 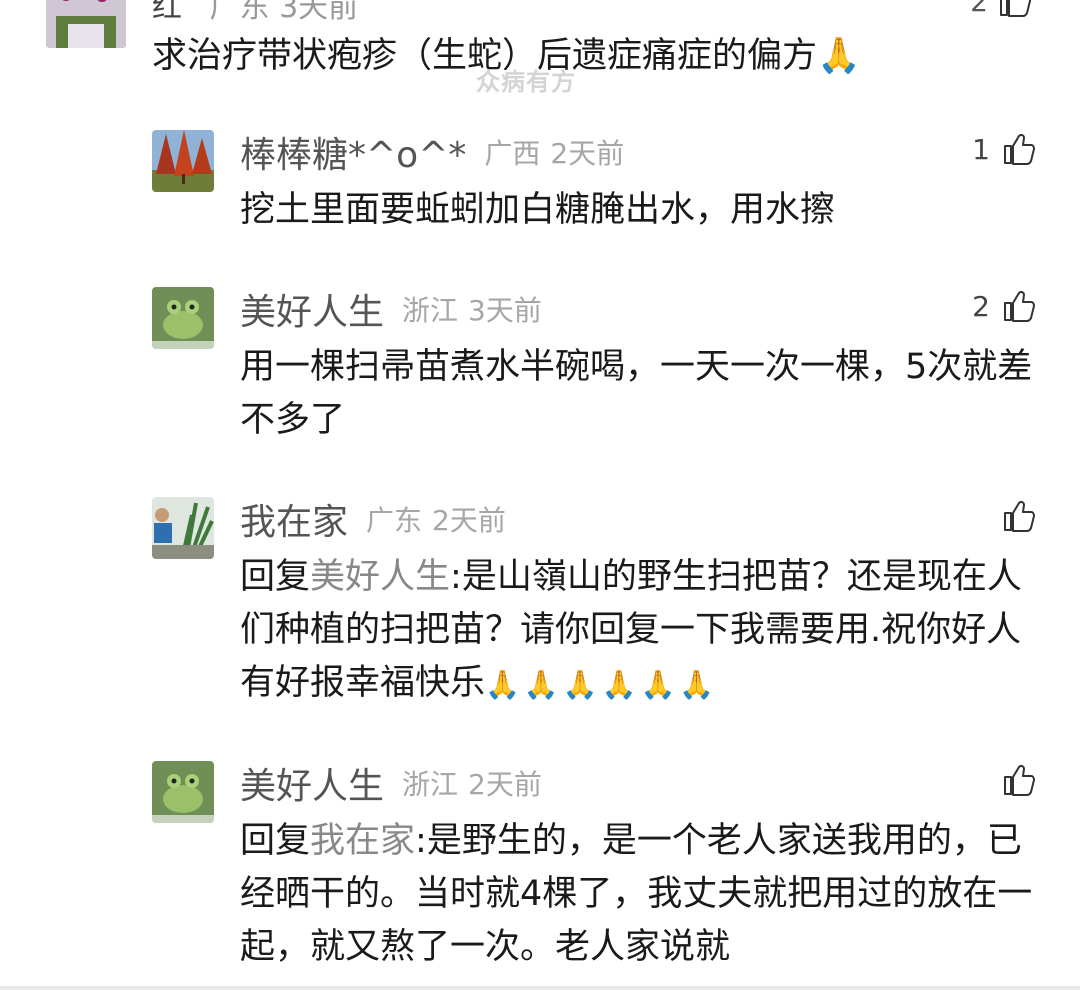 I want to click on reply-meta: 美好人生 浙江 3天前, so click(x=396, y=310).